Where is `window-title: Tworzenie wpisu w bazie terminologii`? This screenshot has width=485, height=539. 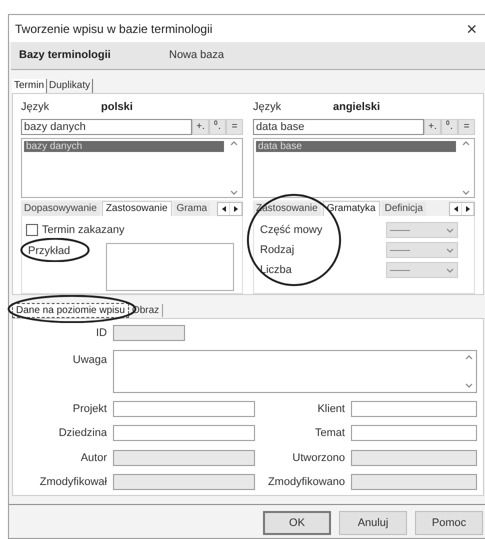 window-title: Tworzenie wpisu w bazie terminologii is located at coordinates (113, 29).